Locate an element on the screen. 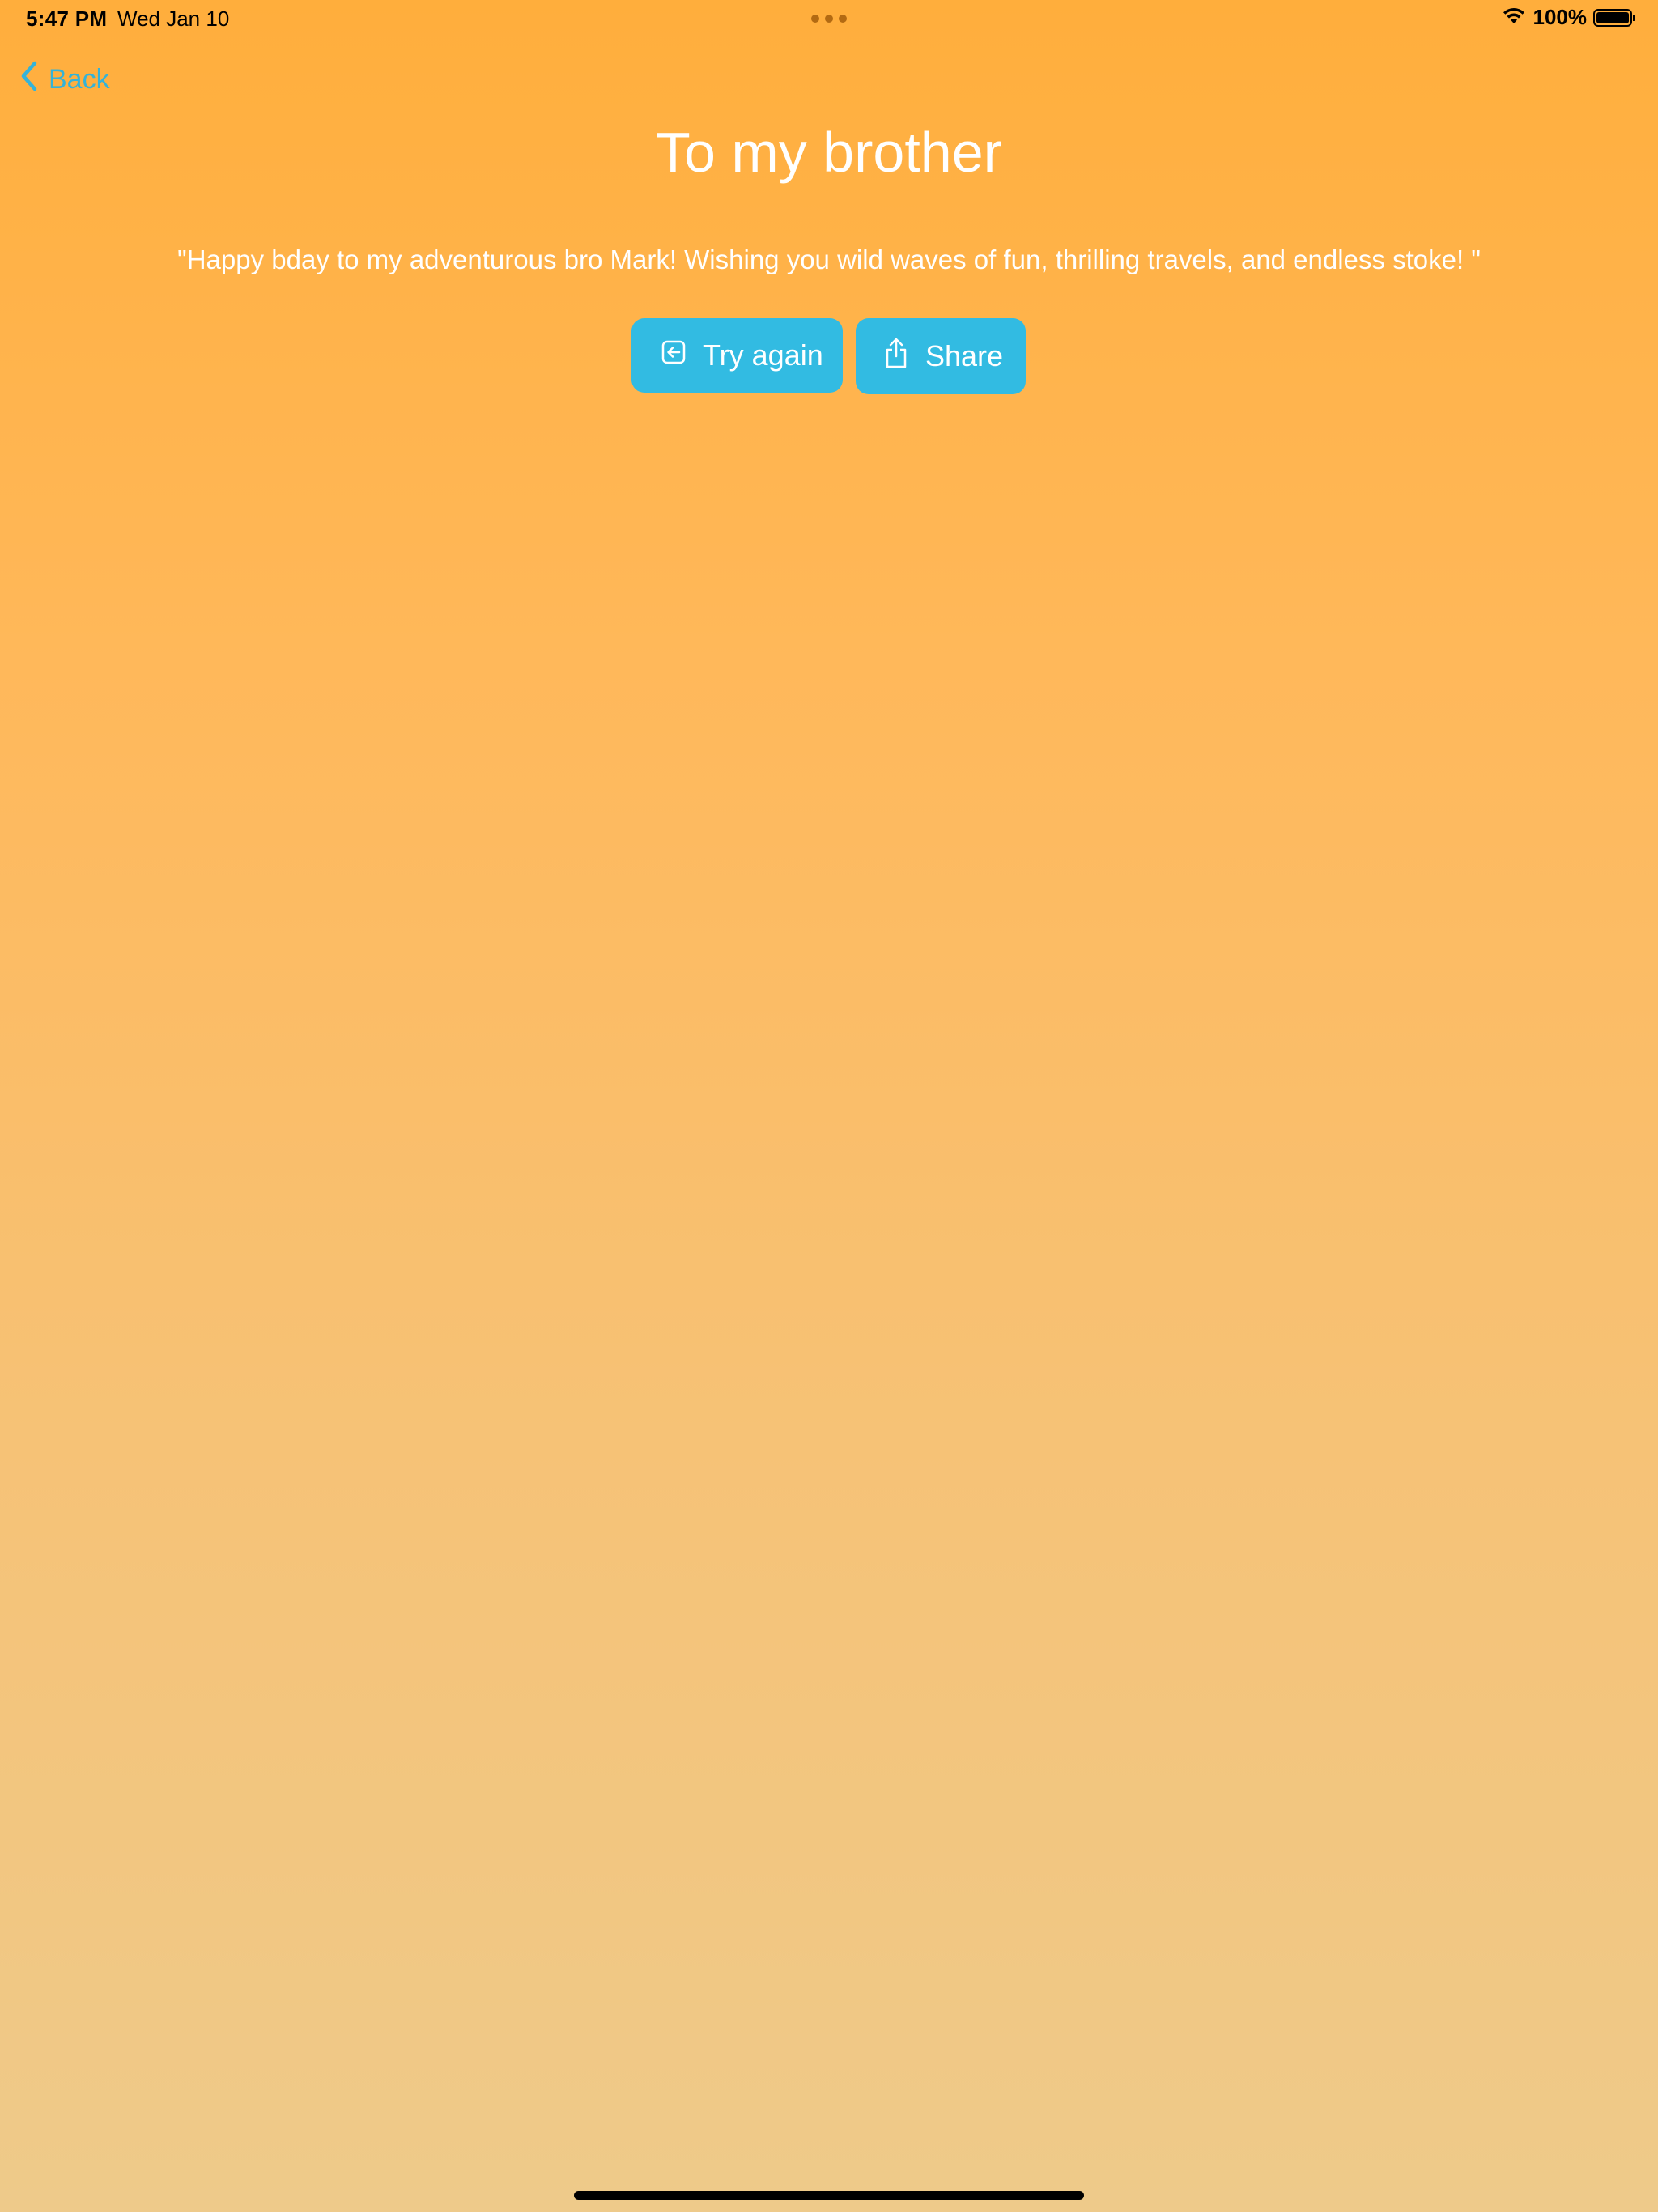 The width and height of the screenshot is (1658, 2212). wifi-icon is located at coordinates (1514, 18).